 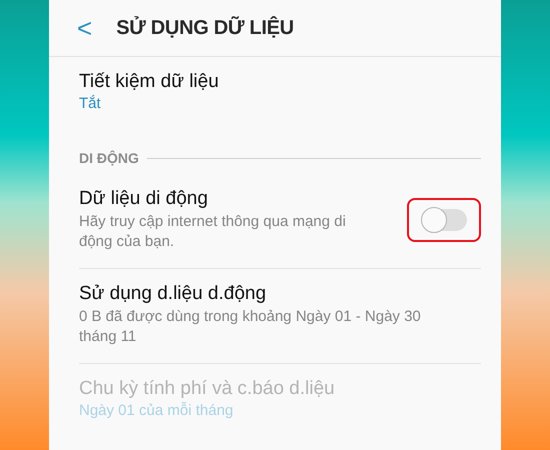 What do you see at coordinates (205, 28) in the screenshot?
I see `screen-title: SỬ DỤNG DỮ LIỆU` at bounding box center [205, 28].